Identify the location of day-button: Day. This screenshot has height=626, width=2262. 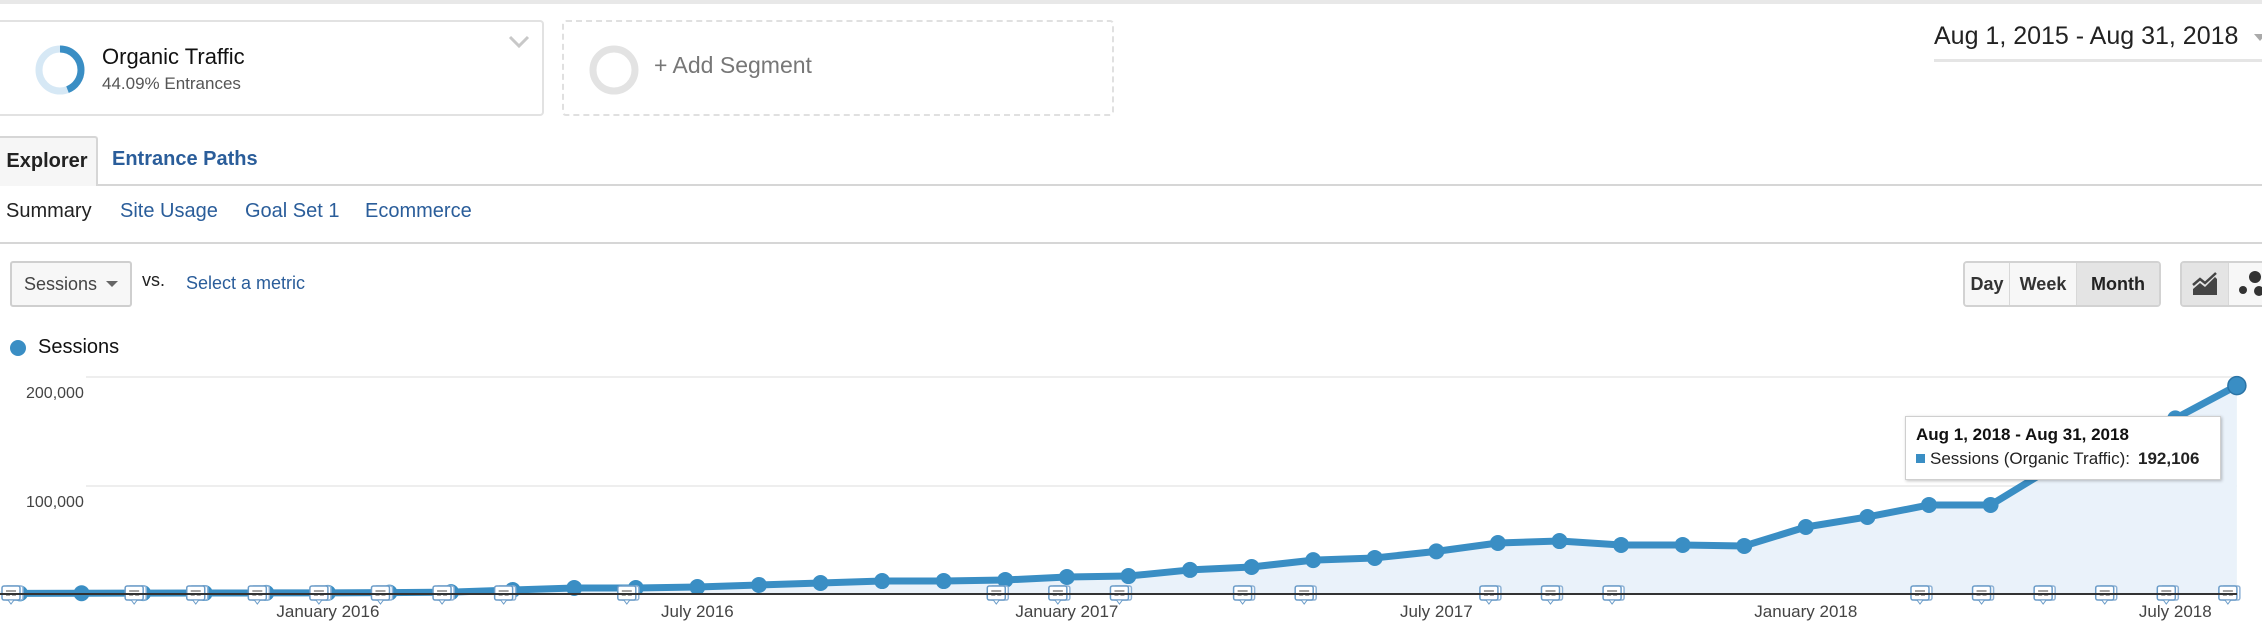
(1987, 284).